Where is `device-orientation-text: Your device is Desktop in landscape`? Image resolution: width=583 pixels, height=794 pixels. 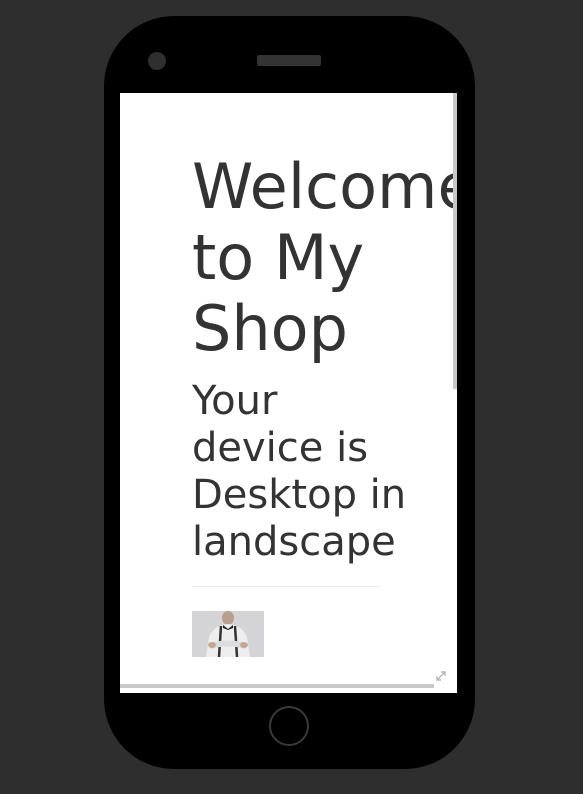 device-orientation-text: Your device is Desktop in landscape is located at coordinates (299, 471).